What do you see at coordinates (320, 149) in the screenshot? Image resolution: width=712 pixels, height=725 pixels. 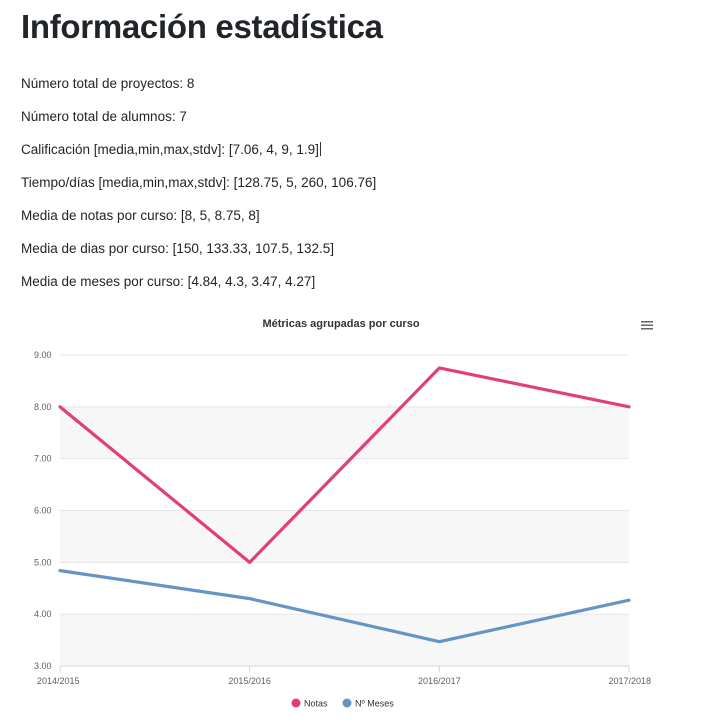 I see `text-cursor` at bounding box center [320, 149].